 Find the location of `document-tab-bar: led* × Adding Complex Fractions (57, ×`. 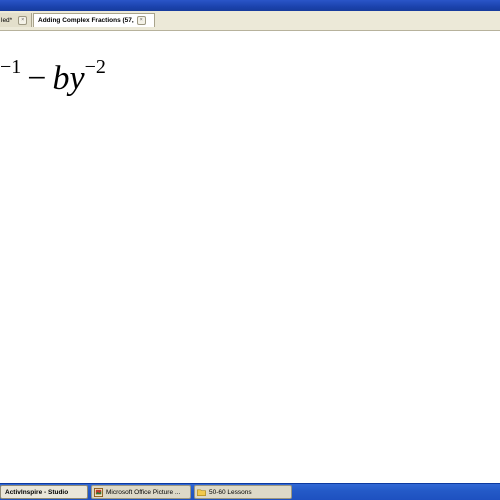

document-tab-bar: led* × Adding Complex Fractions (57, × is located at coordinates (250, 21).